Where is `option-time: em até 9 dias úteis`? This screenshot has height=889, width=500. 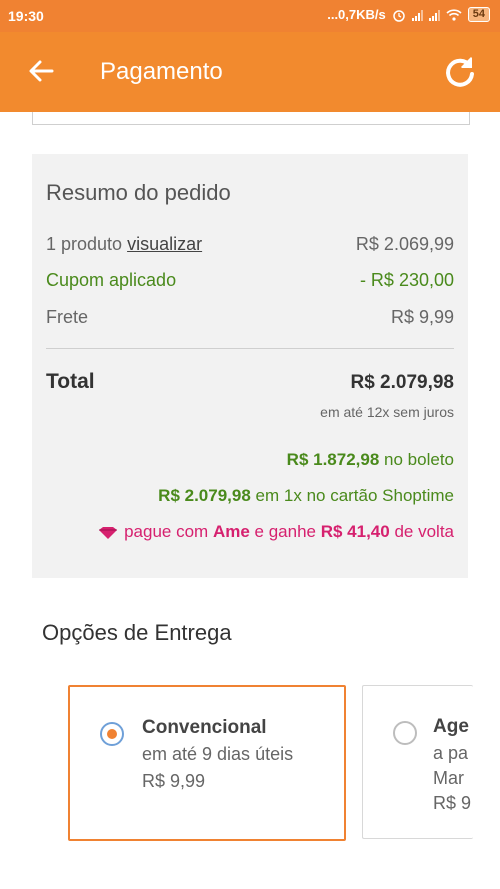
option-time: em até 9 dias úteis is located at coordinates (218, 754).